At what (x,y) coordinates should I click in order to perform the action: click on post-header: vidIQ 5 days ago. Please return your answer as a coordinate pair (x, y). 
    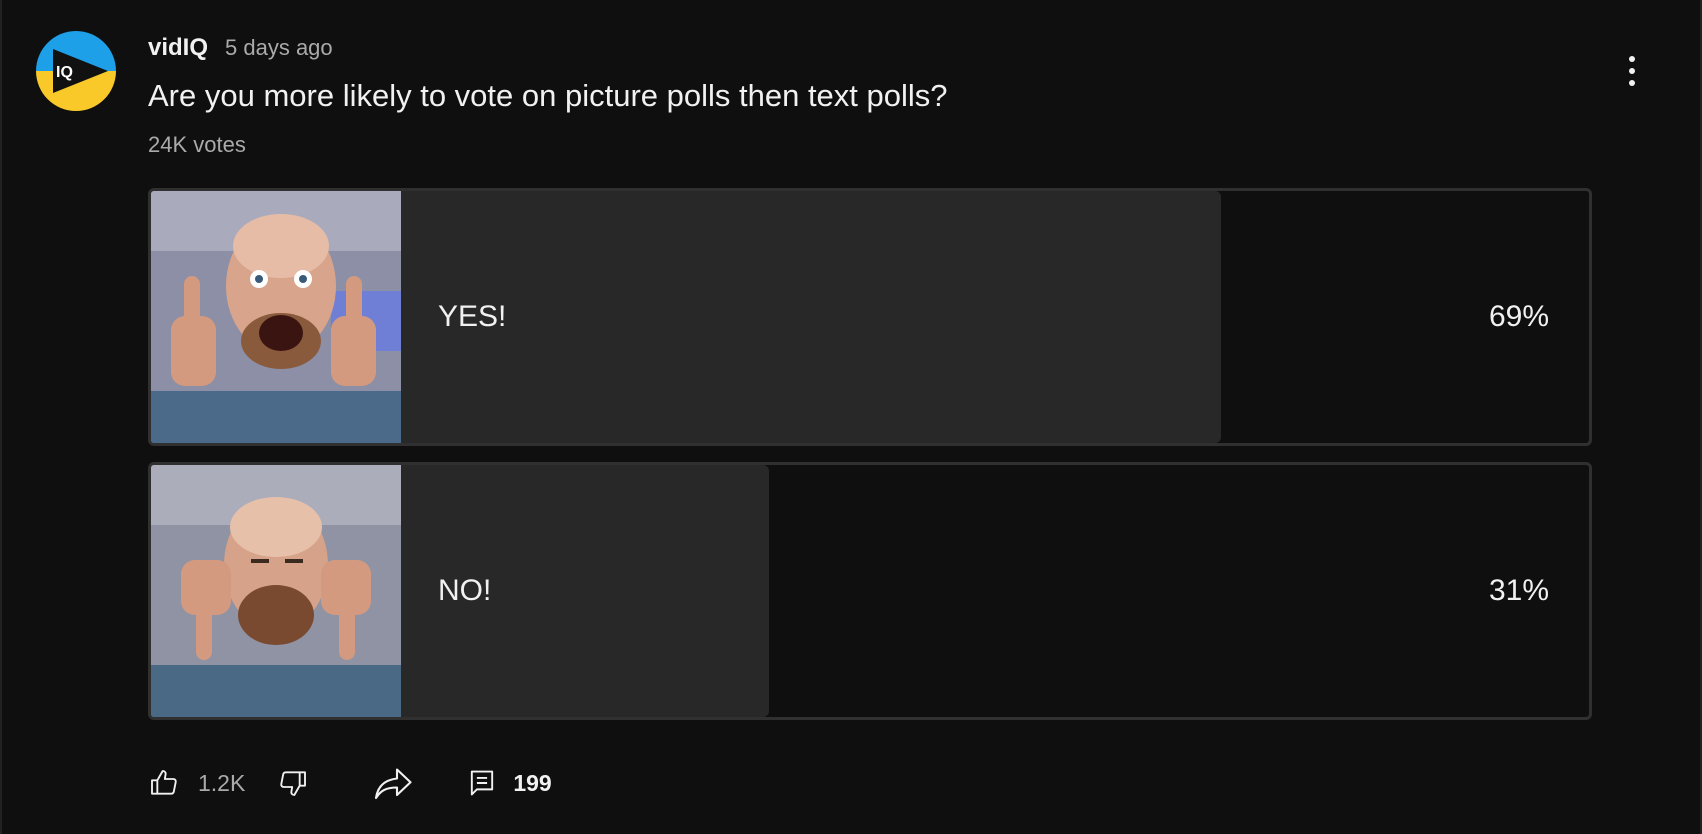
    Looking at the image, I should click on (240, 48).